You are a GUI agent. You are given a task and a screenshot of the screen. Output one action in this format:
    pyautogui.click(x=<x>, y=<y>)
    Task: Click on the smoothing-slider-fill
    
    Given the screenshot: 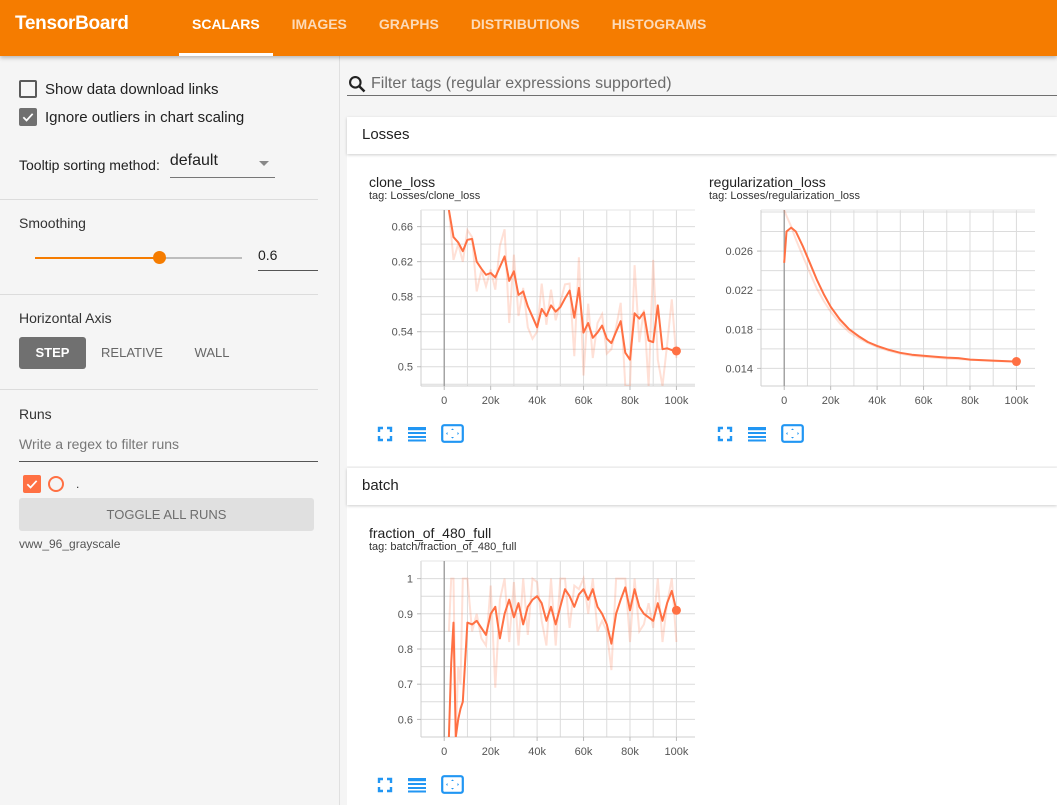 What is the action you would take?
    pyautogui.click(x=97, y=258)
    